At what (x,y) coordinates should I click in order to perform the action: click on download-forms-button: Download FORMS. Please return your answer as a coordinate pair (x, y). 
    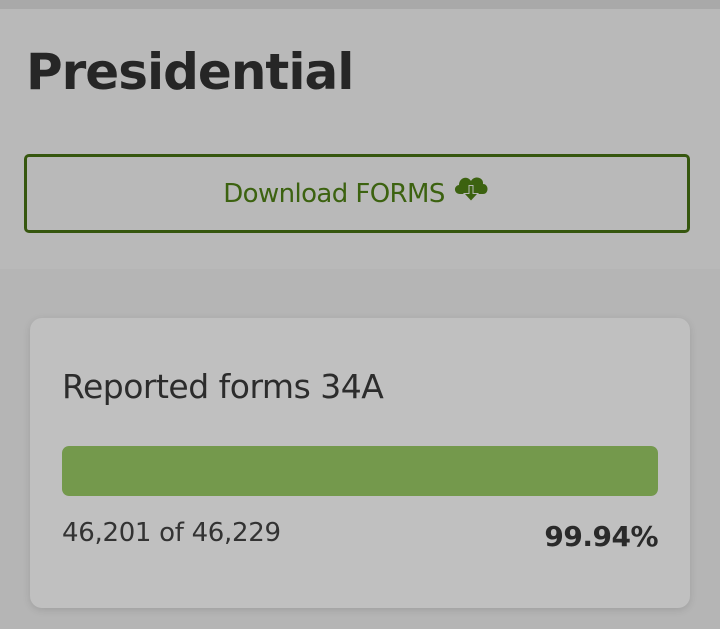
    Looking at the image, I should click on (357, 193).